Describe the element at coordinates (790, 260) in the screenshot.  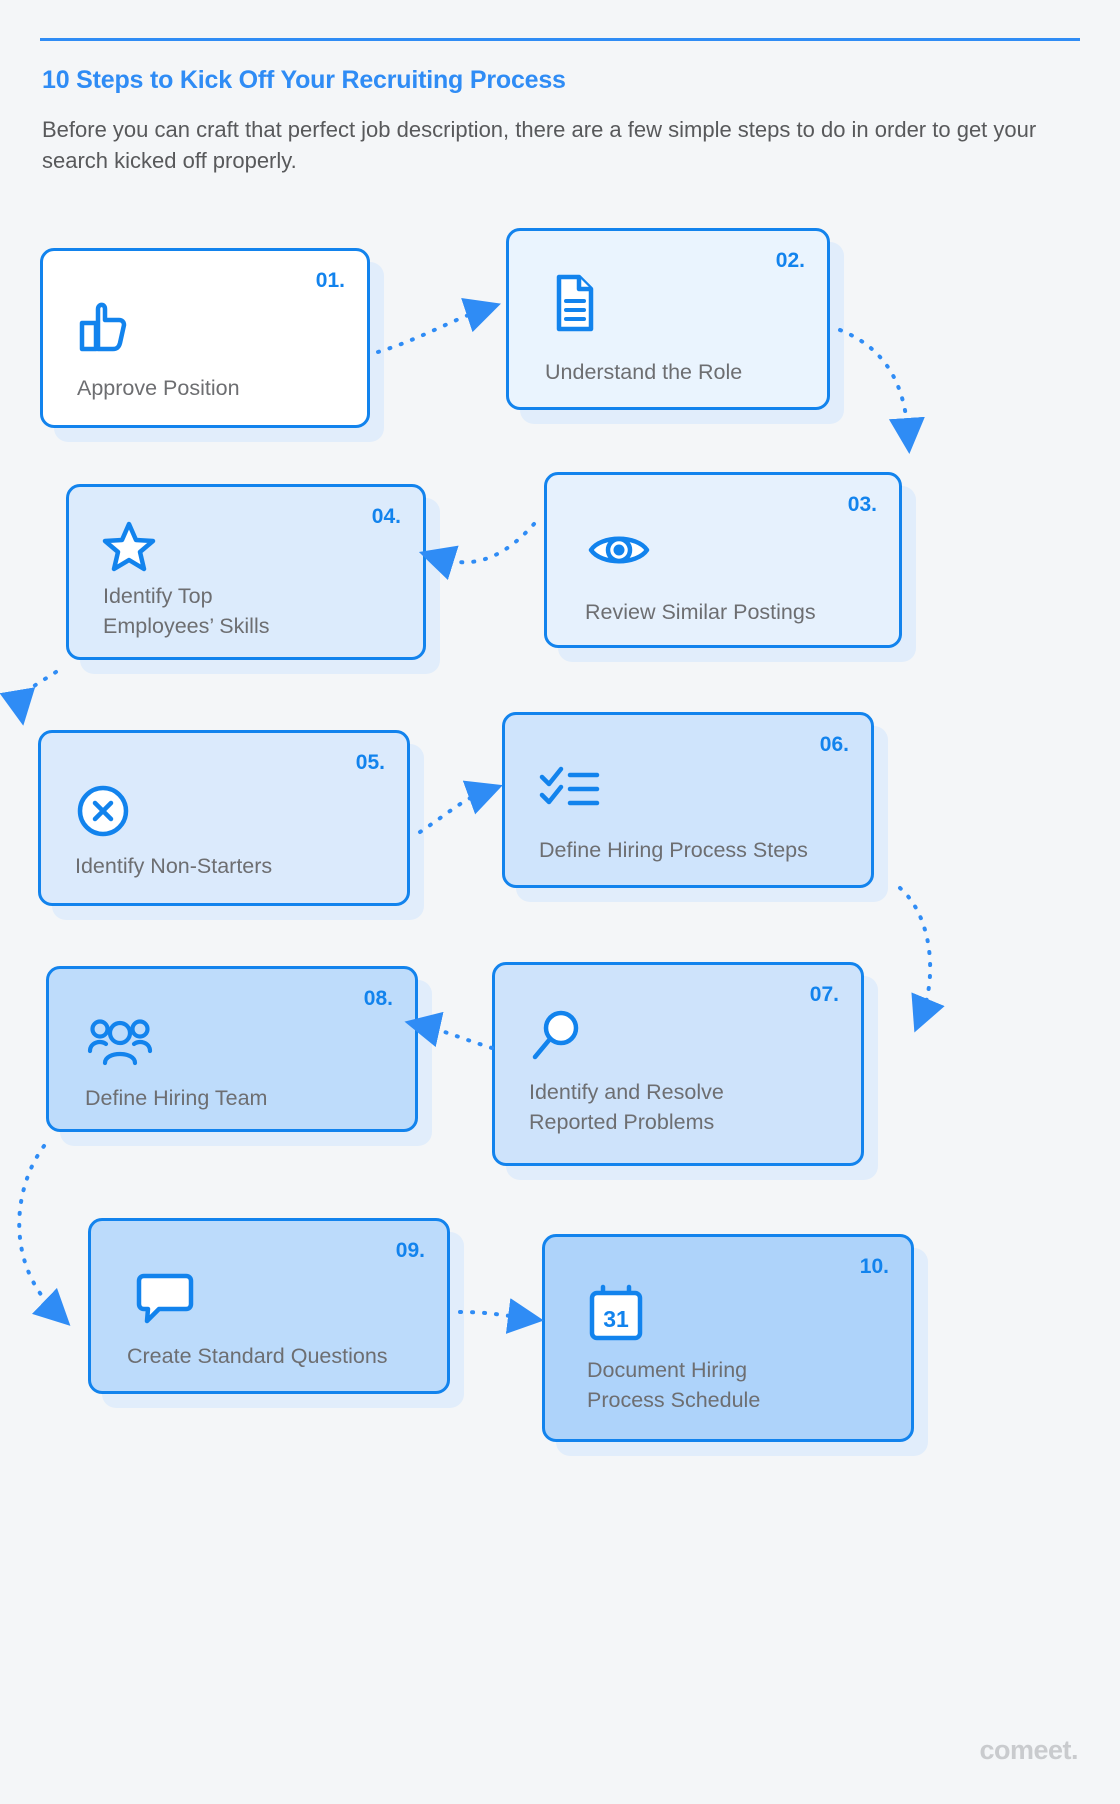
I see `step-number: 02.` at that location.